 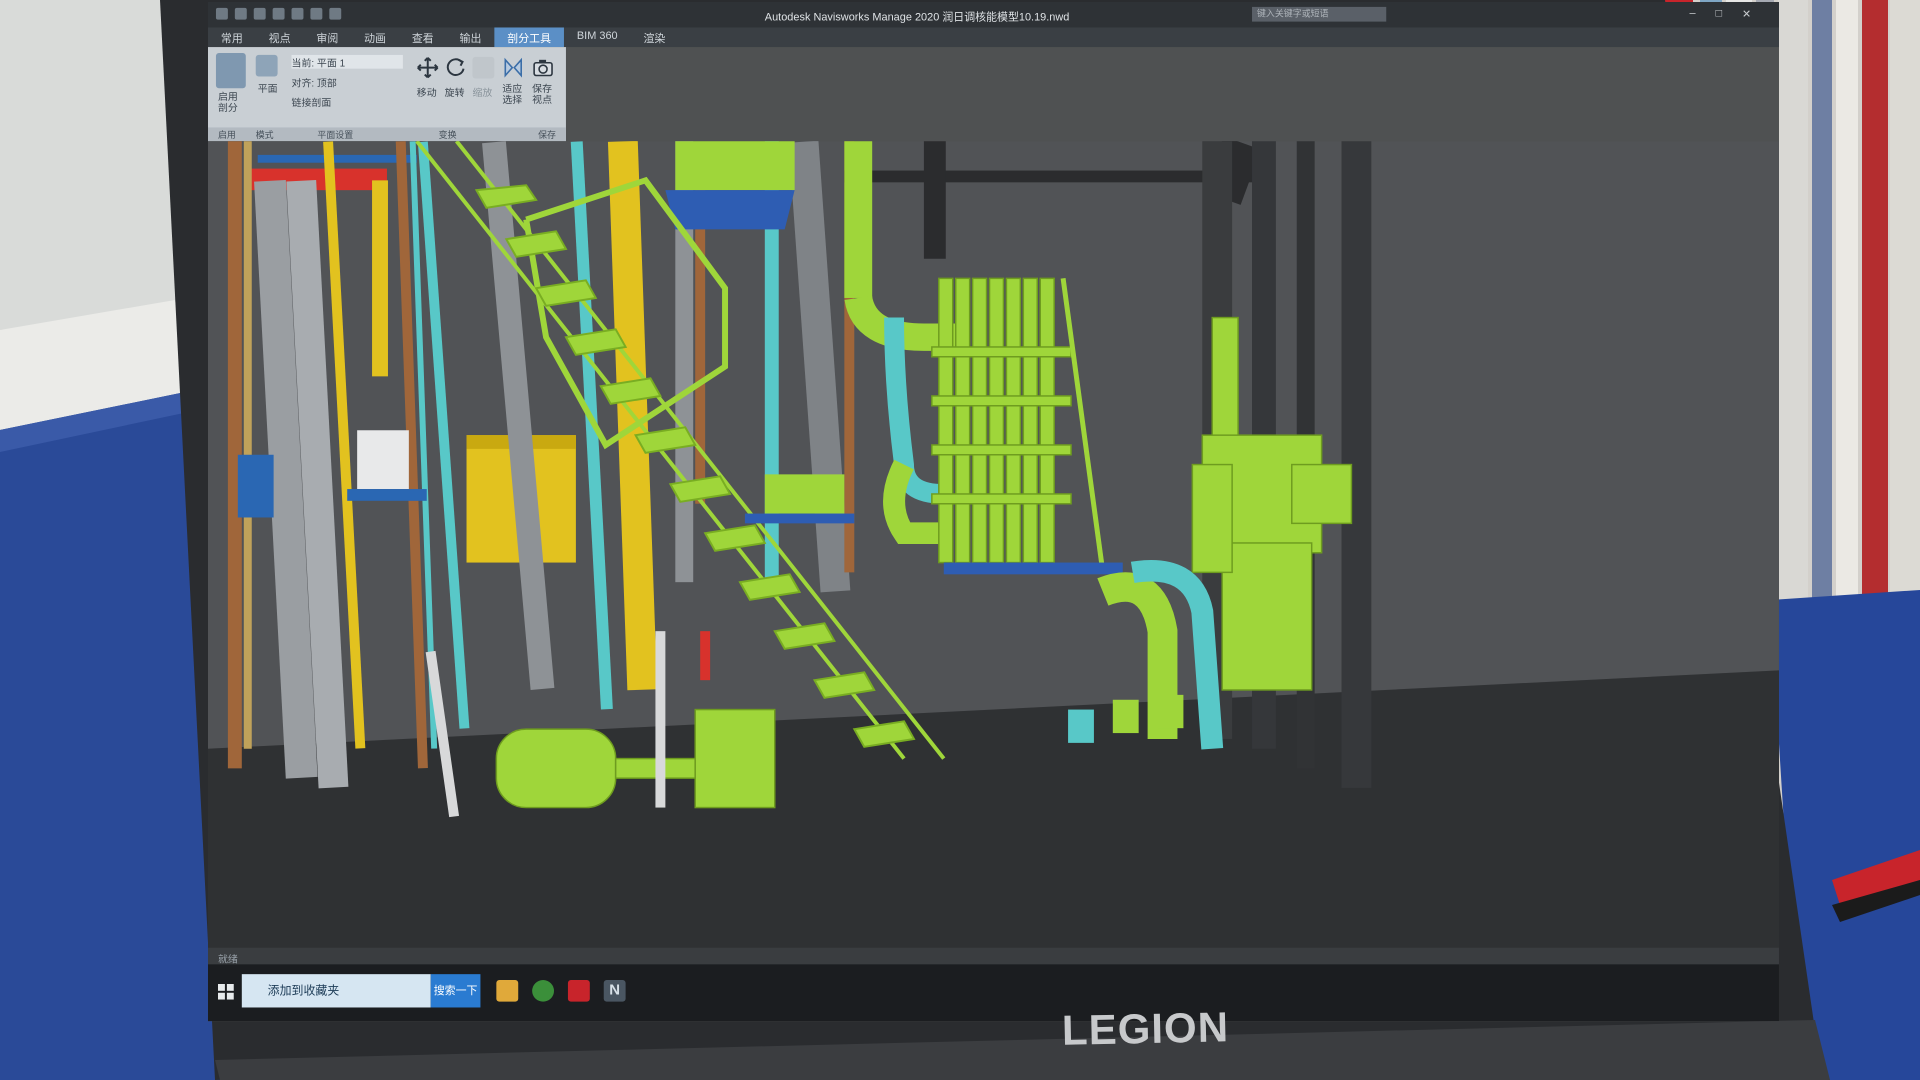 What do you see at coordinates (1693, 14) in the screenshot?
I see `minimize-icon: –` at bounding box center [1693, 14].